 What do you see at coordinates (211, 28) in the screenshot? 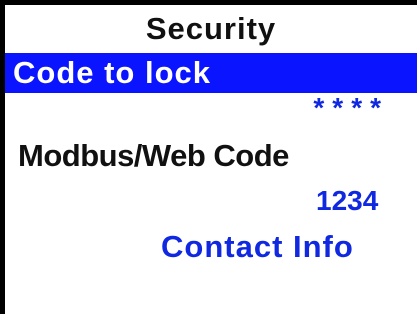
I see `page-title: Security` at bounding box center [211, 28].